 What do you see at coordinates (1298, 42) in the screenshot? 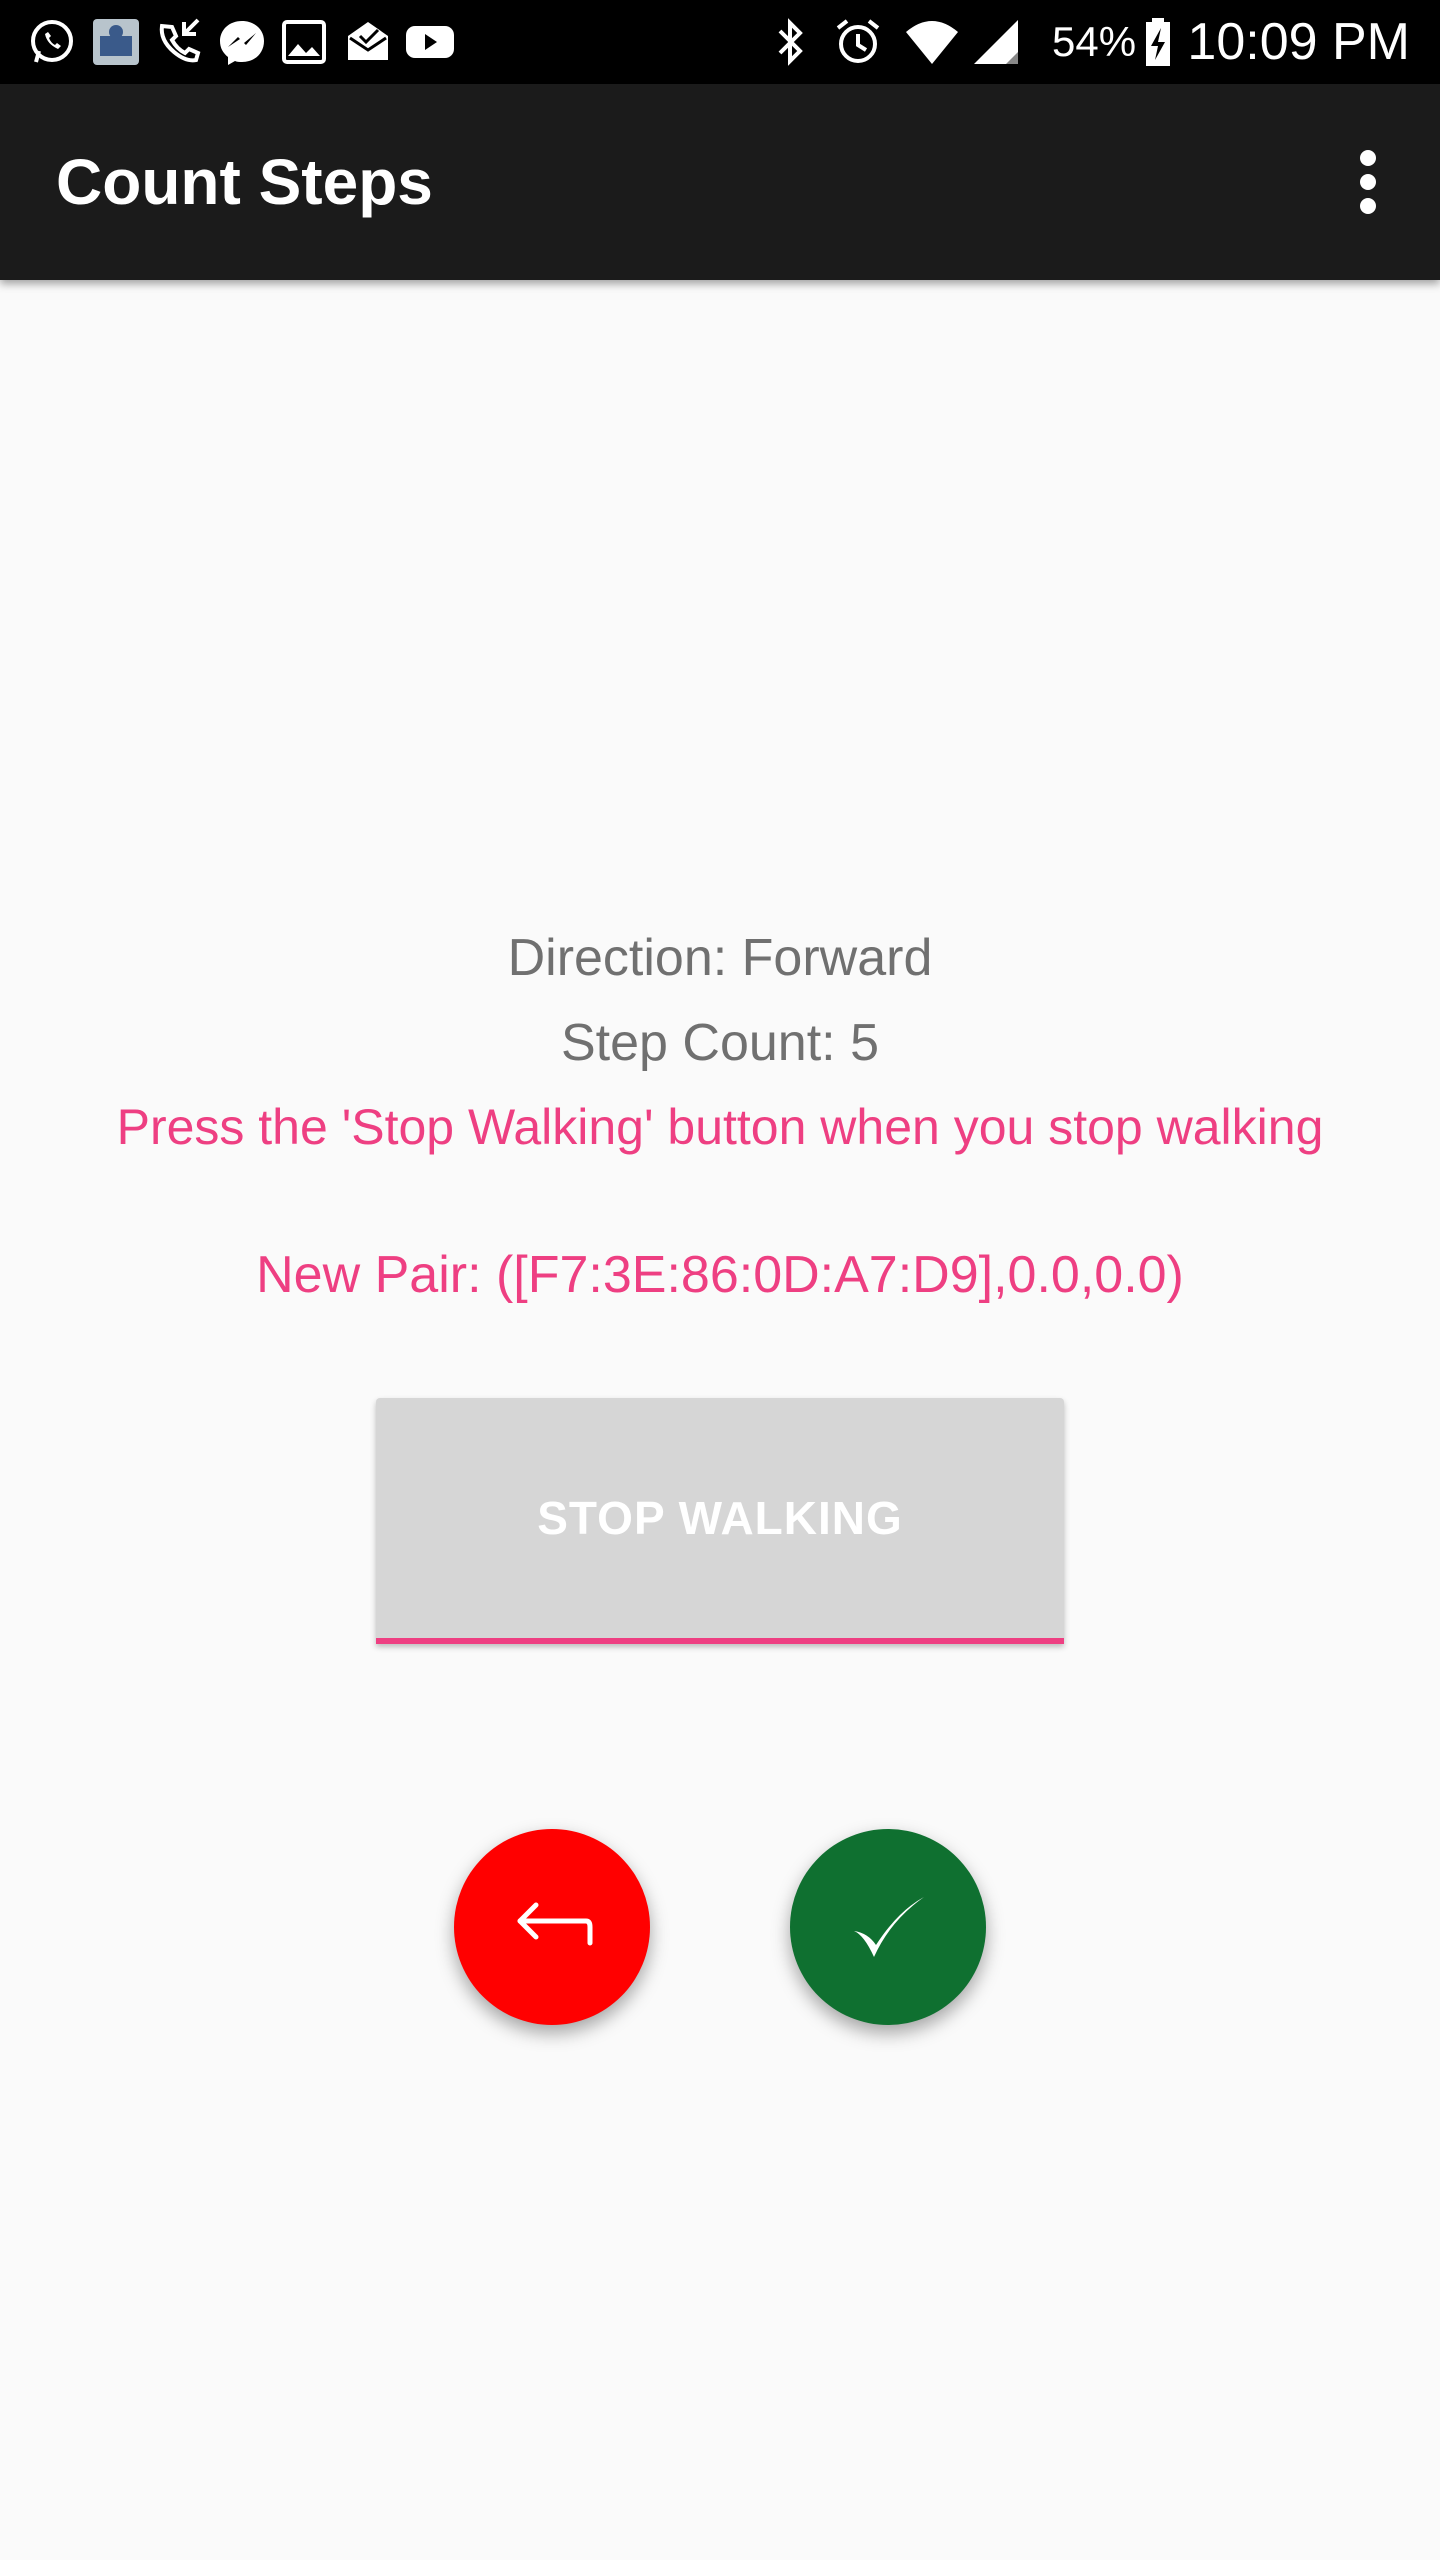
I see `status-clock: 10:09 PM` at bounding box center [1298, 42].